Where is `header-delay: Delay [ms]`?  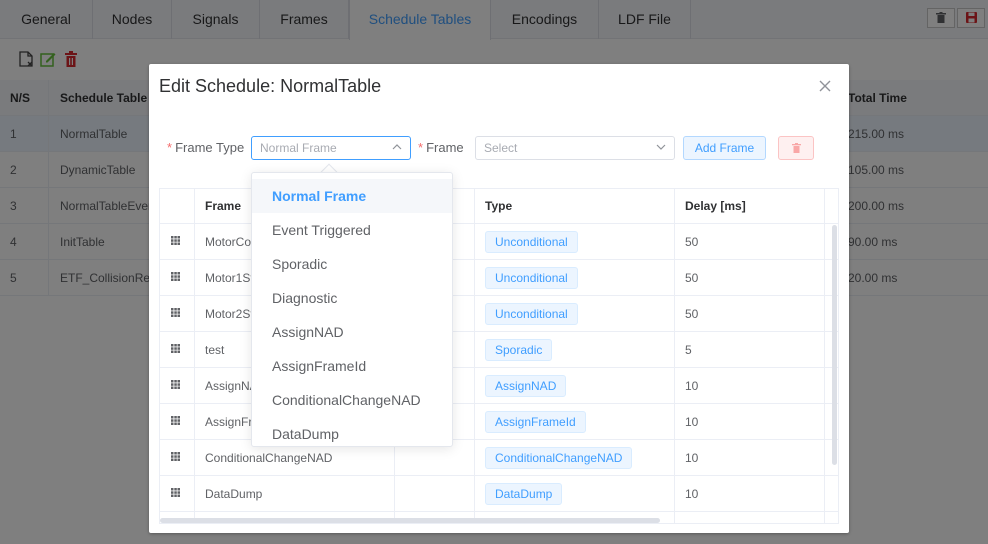
header-delay: Delay [ms] is located at coordinates (715, 206).